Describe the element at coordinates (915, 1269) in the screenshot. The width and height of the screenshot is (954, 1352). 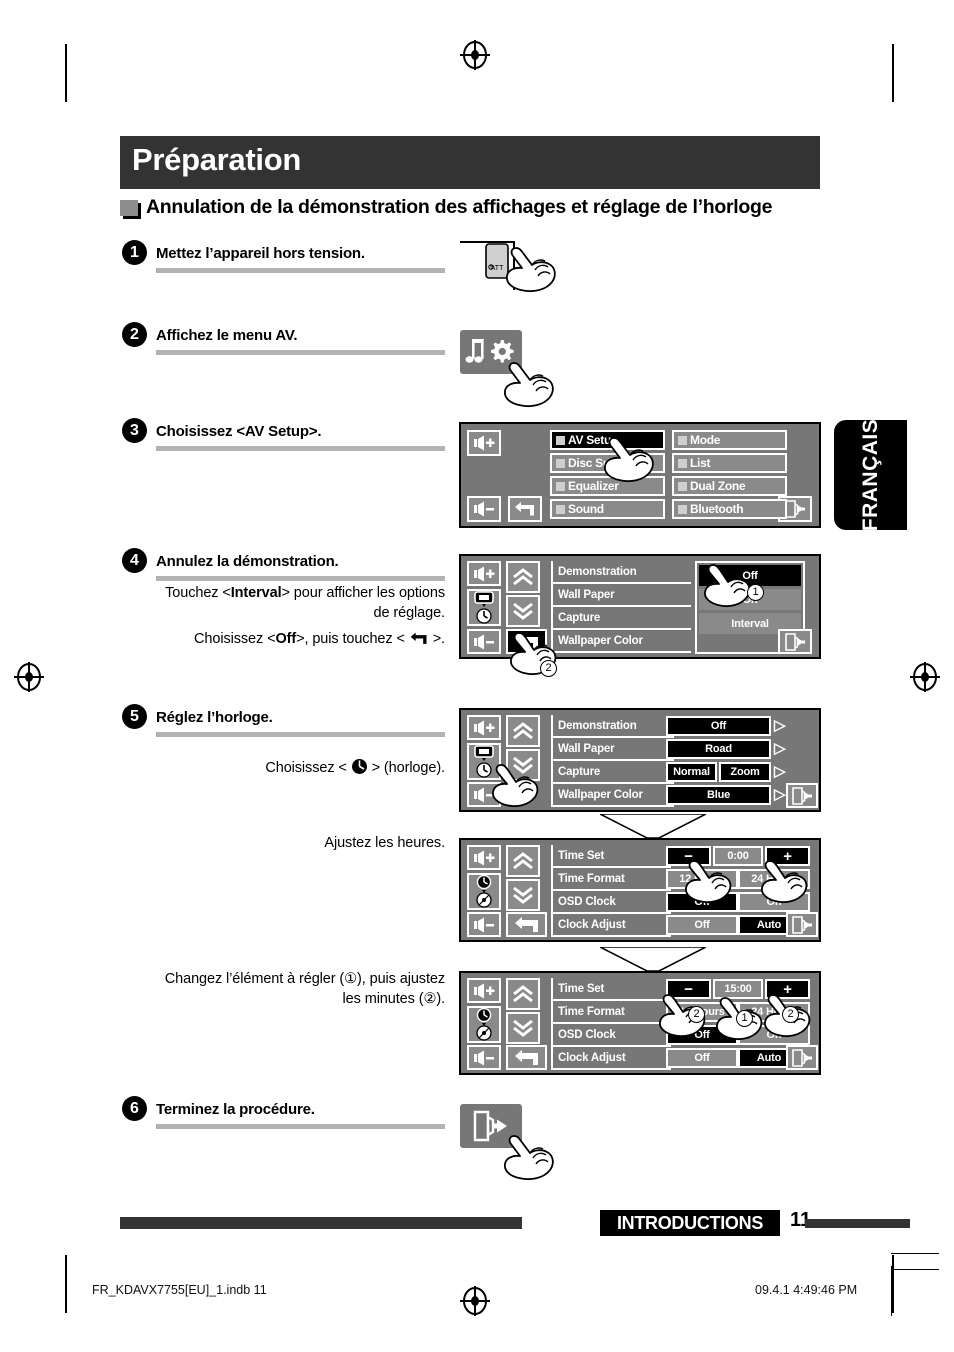
I see `imprint-divider-mid` at that location.